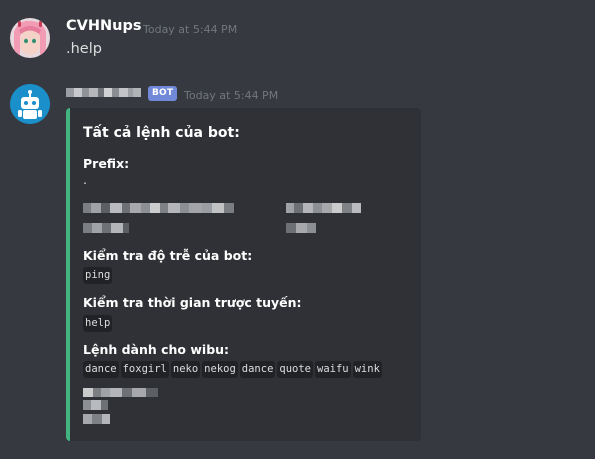  What do you see at coordinates (185, 369) in the screenshot?
I see `command-code: neko` at bounding box center [185, 369].